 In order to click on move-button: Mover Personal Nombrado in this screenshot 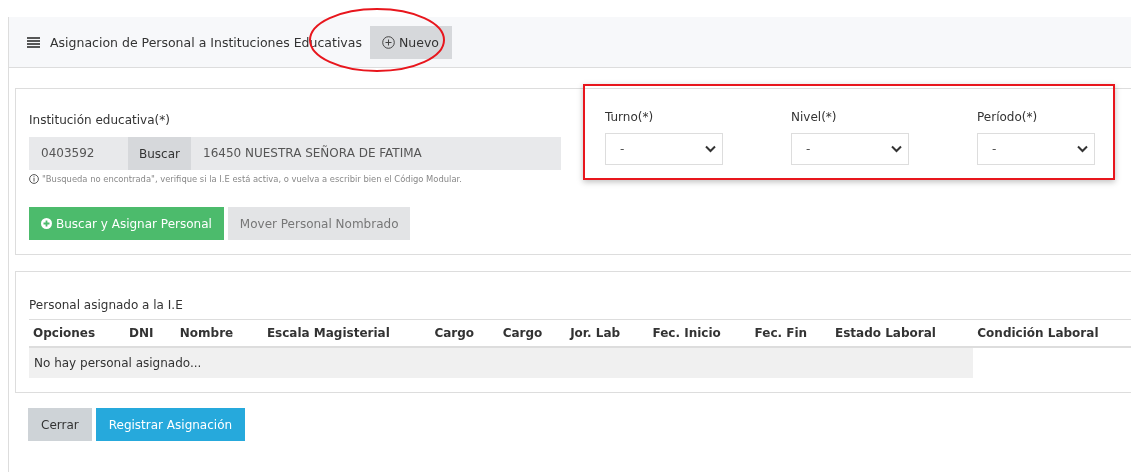, I will do `click(319, 223)`.